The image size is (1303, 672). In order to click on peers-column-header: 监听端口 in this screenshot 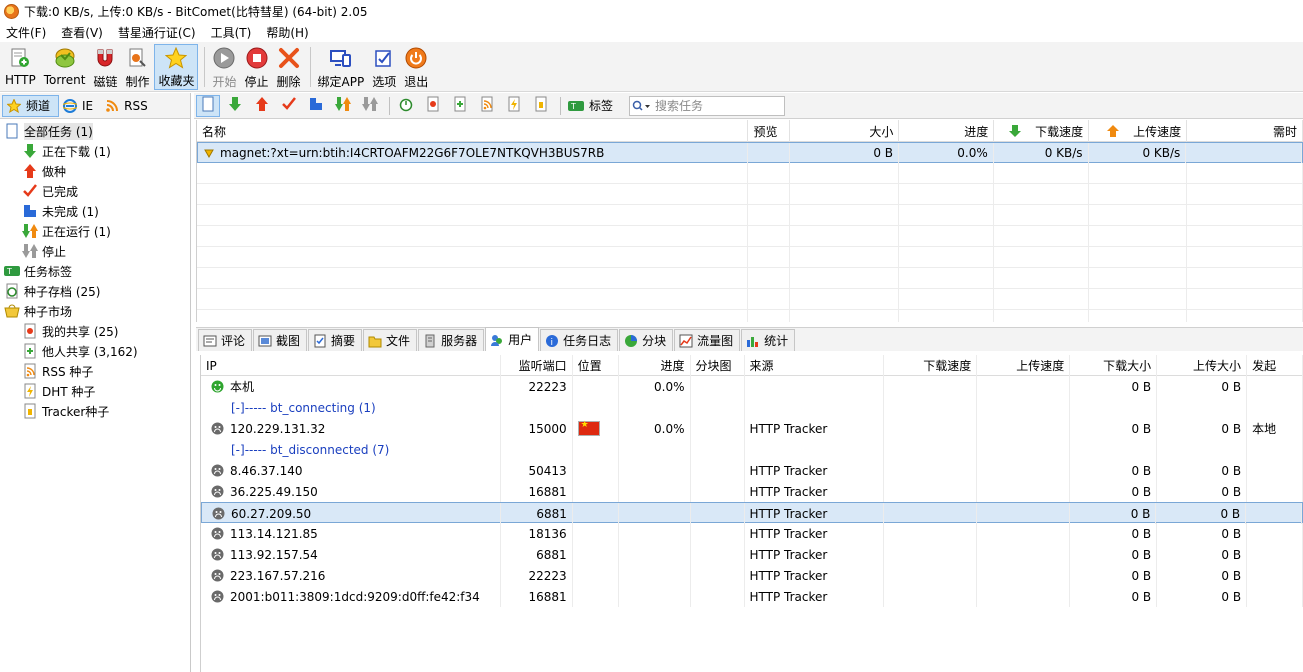, I will do `click(537, 365)`.